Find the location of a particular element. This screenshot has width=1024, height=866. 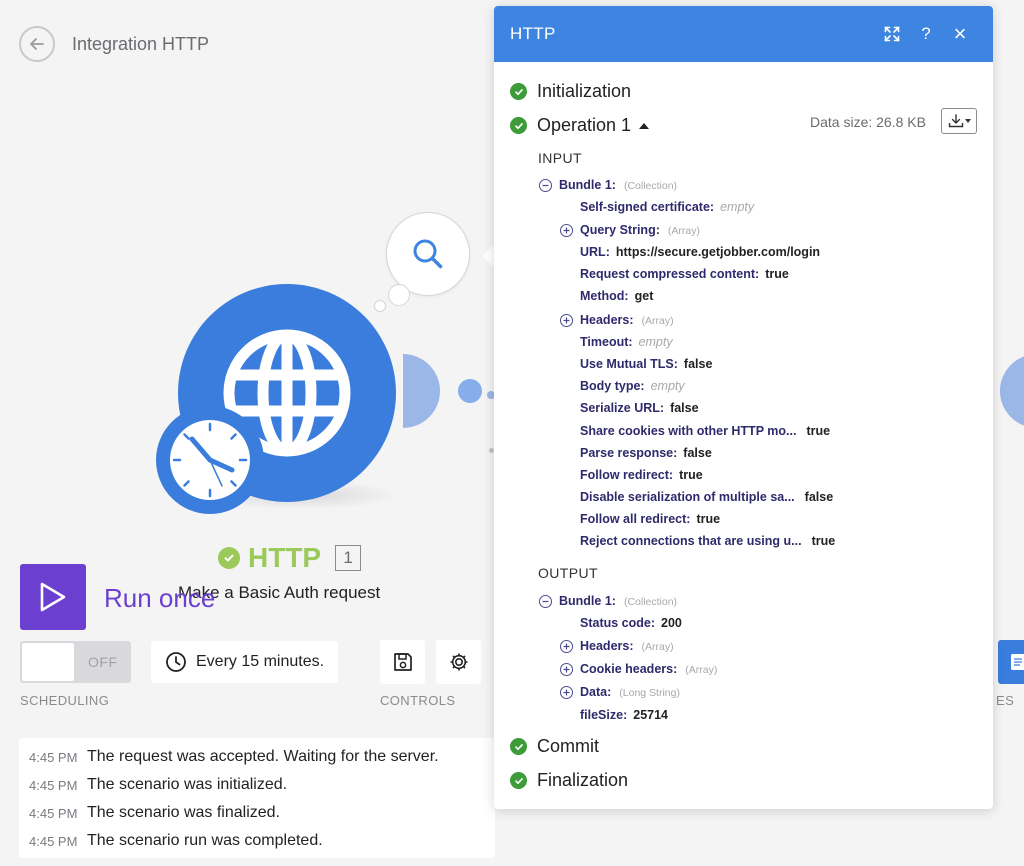

tree-key: Self-signed certificate: is located at coordinates (647, 207).